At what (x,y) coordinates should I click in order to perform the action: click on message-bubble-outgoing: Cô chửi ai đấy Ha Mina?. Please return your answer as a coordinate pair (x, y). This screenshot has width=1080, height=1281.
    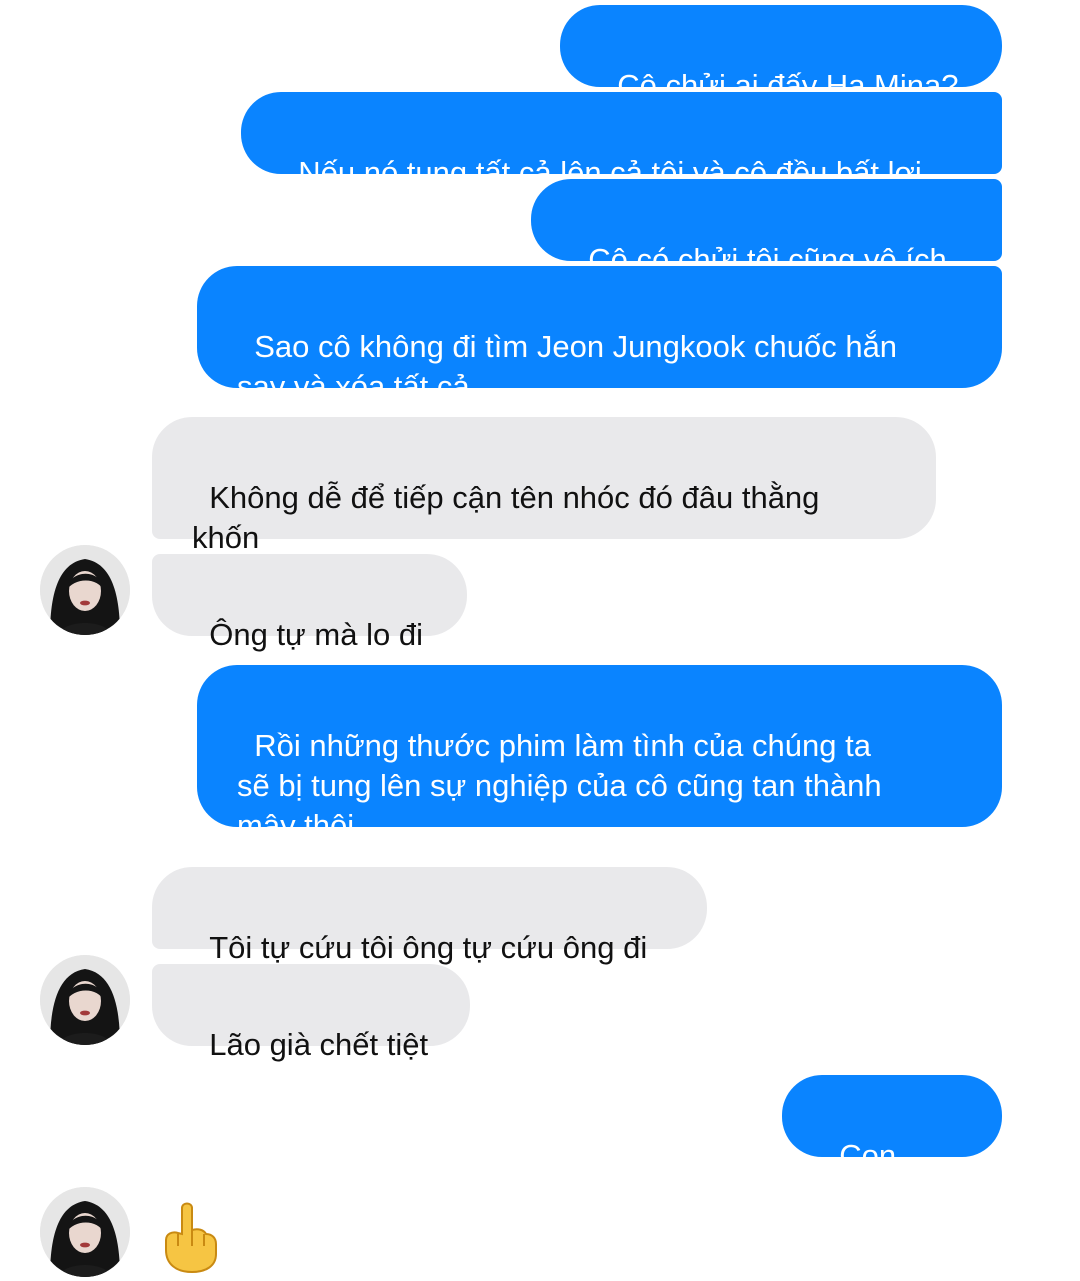
    Looking at the image, I should click on (781, 54).